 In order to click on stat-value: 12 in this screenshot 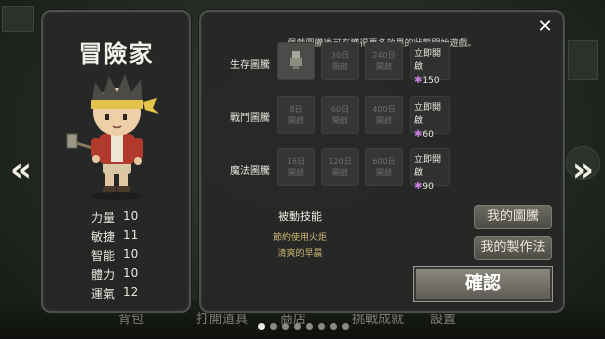, I will do `click(131, 292)`.